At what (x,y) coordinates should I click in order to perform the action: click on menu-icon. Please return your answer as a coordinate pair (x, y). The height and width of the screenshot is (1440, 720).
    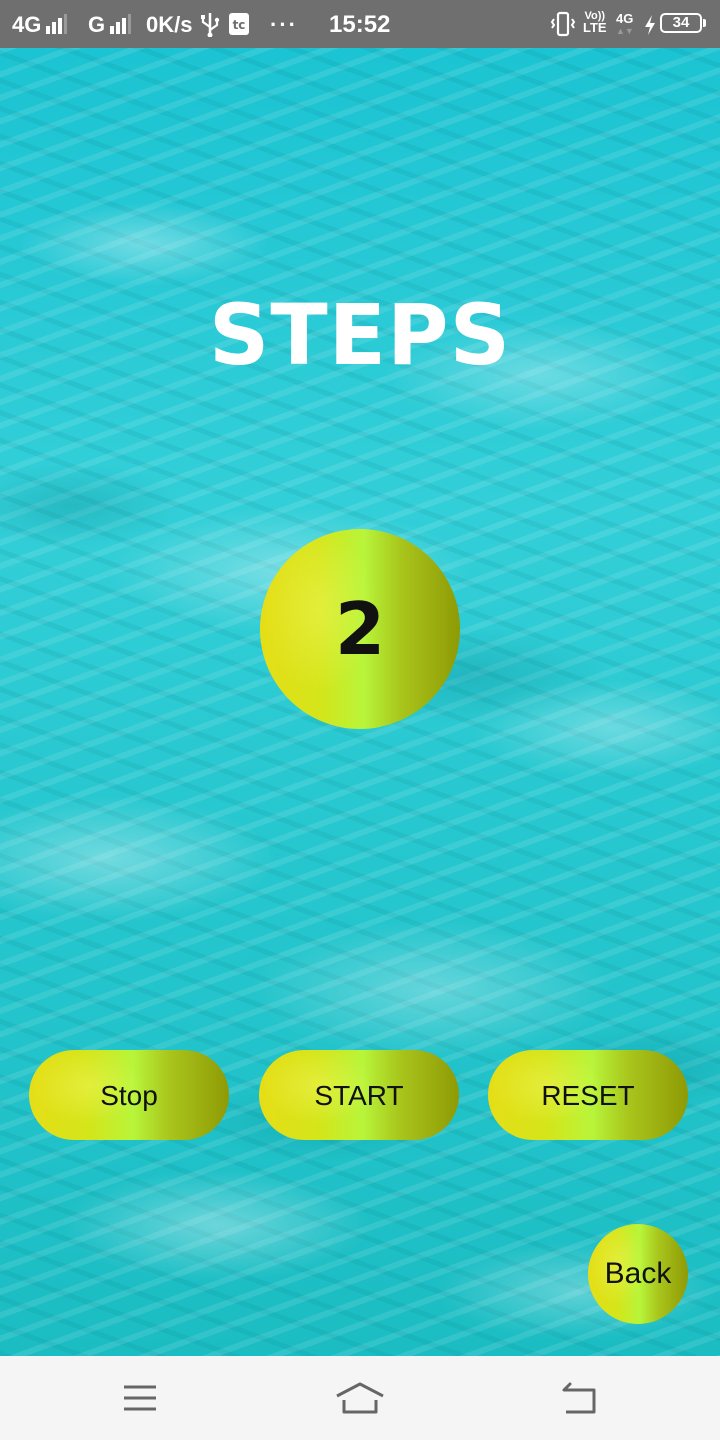
    Looking at the image, I should click on (140, 1398).